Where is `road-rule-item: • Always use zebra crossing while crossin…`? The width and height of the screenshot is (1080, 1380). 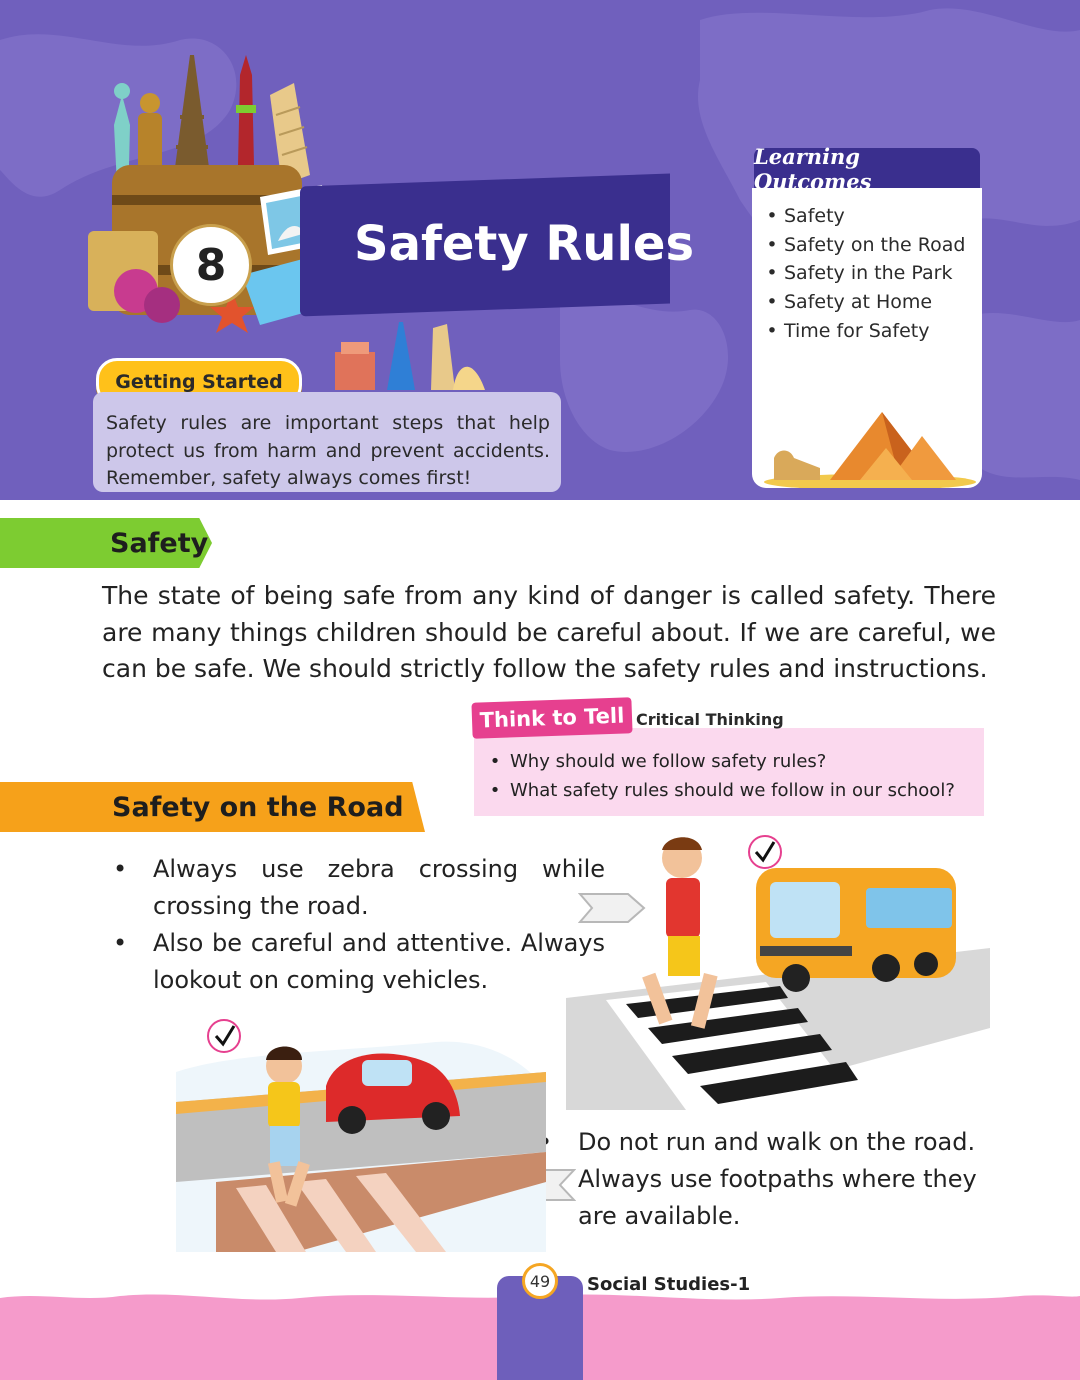 road-rule-item: • Always use zebra crossing while crossin… is located at coordinates (359, 888).